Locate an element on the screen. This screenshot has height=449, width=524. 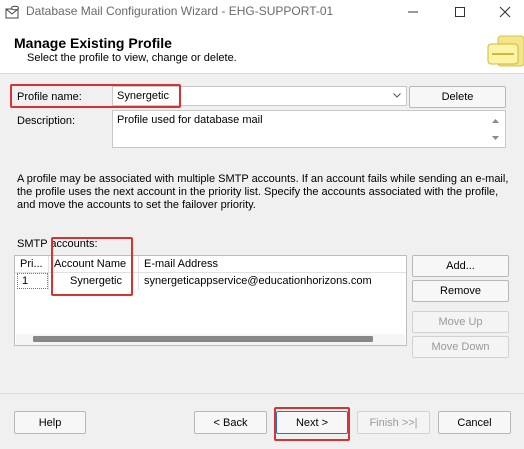
minimize-button is located at coordinates (413, 12).